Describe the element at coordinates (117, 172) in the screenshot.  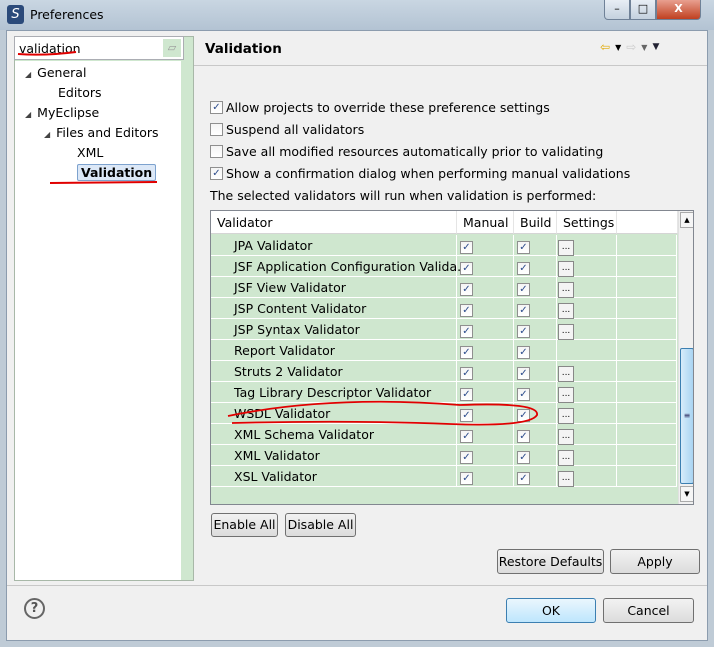
I see `tree-item: Validation` at that location.